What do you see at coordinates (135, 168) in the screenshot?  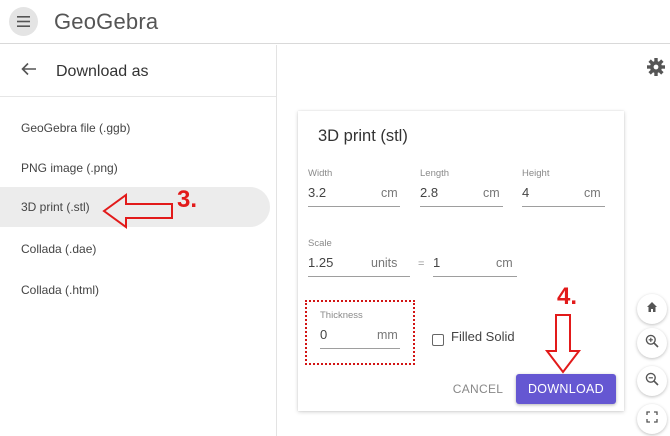 I see `sidebar-item-png: PNG image (.png)` at bounding box center [135, 168].